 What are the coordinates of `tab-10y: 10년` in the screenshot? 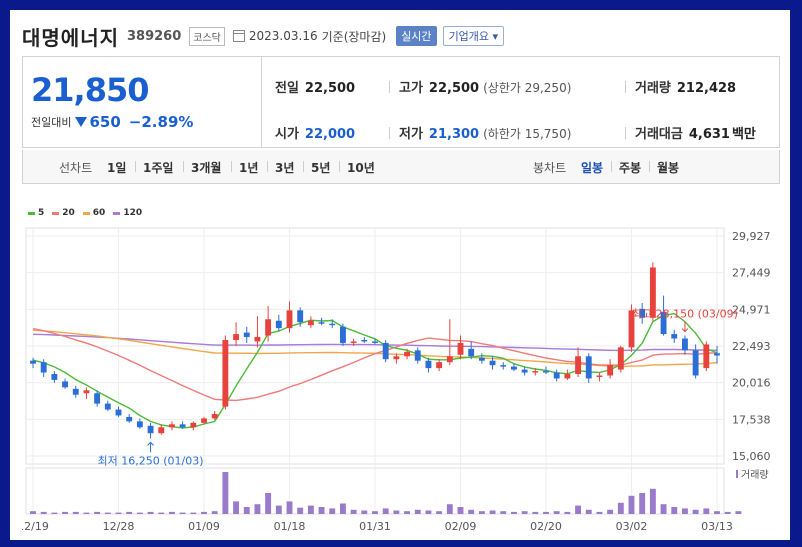 It's located at (361, 167).